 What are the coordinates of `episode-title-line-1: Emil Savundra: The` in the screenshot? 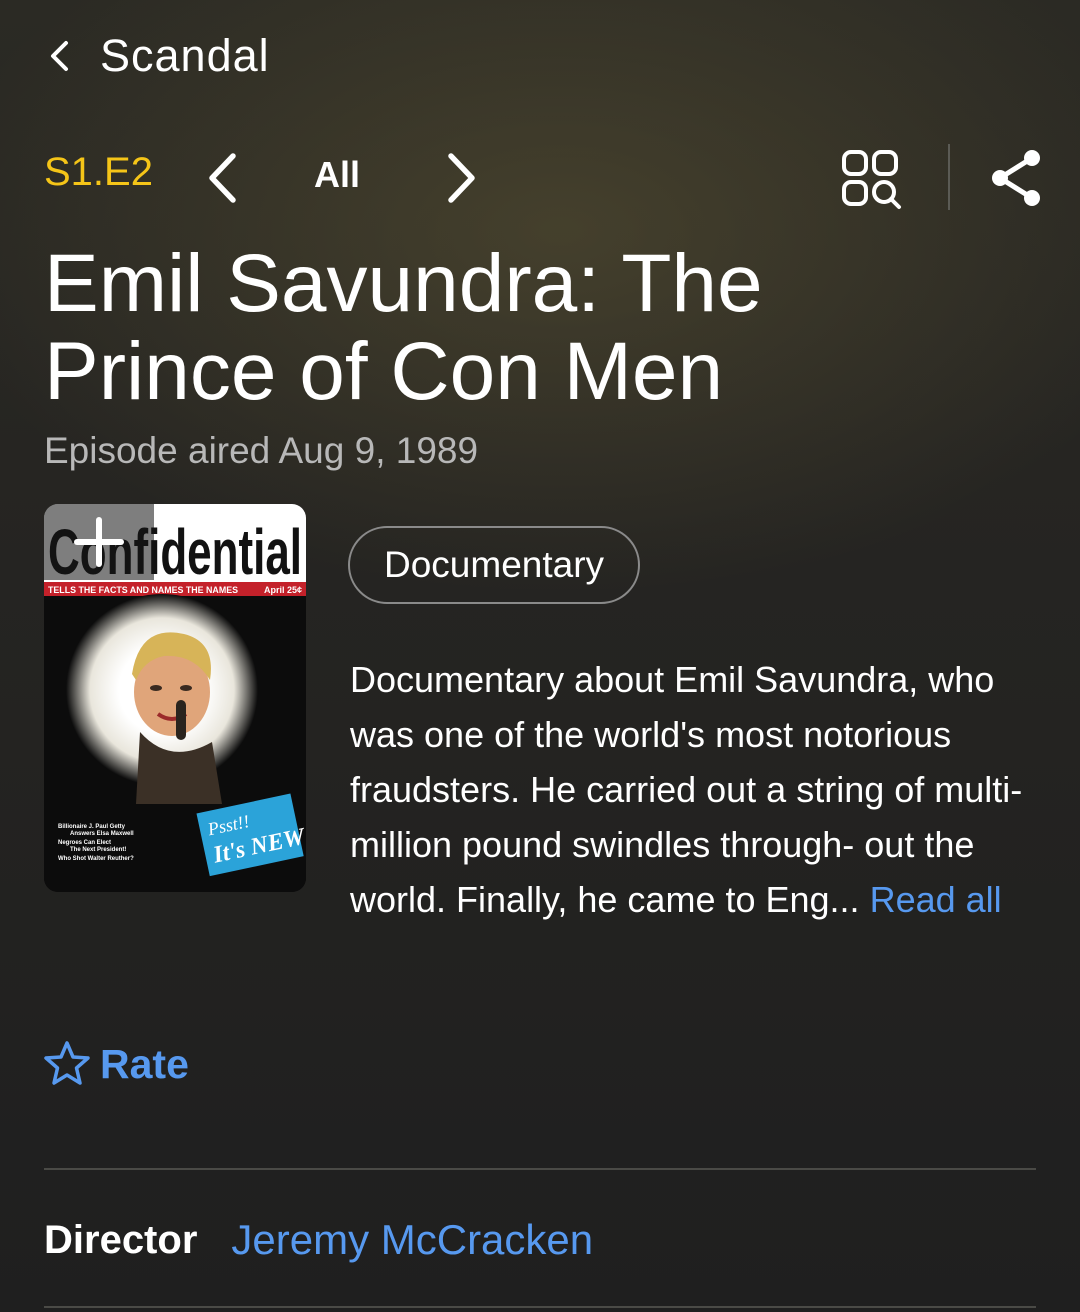 It's located at (403, 283).